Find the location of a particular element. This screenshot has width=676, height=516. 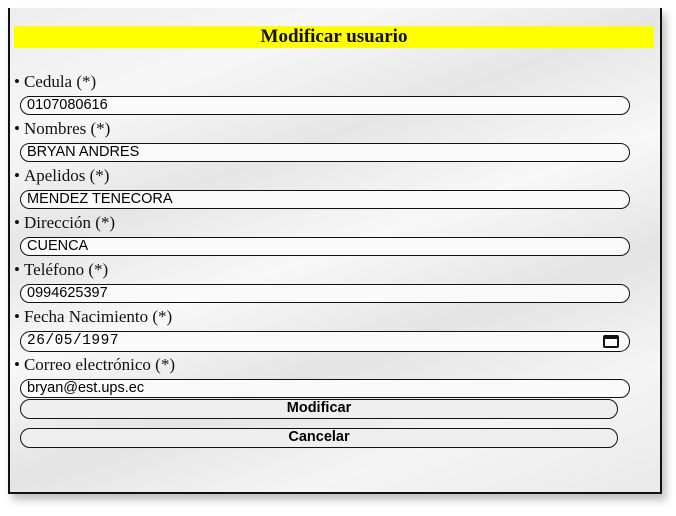

direccion-label: • Dirección (*) is located at coordinates (64, 223).